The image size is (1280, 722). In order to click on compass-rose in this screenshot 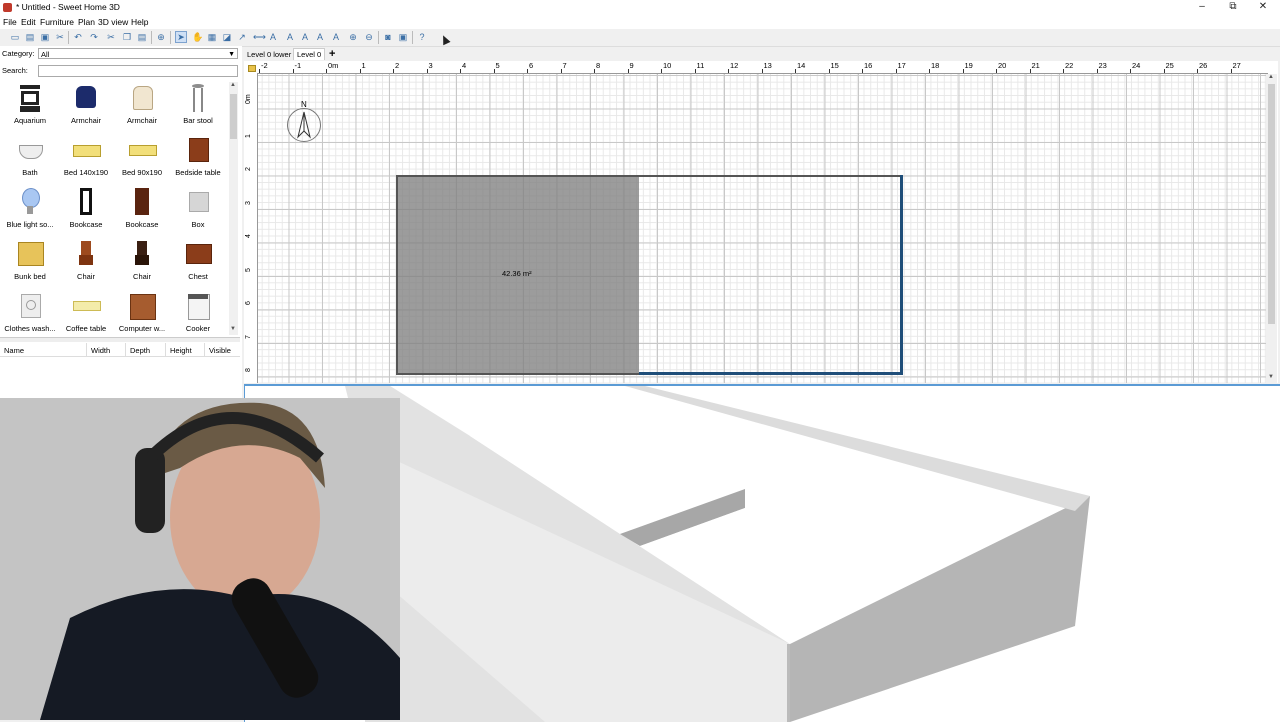, I will do `click(304, 125)`.